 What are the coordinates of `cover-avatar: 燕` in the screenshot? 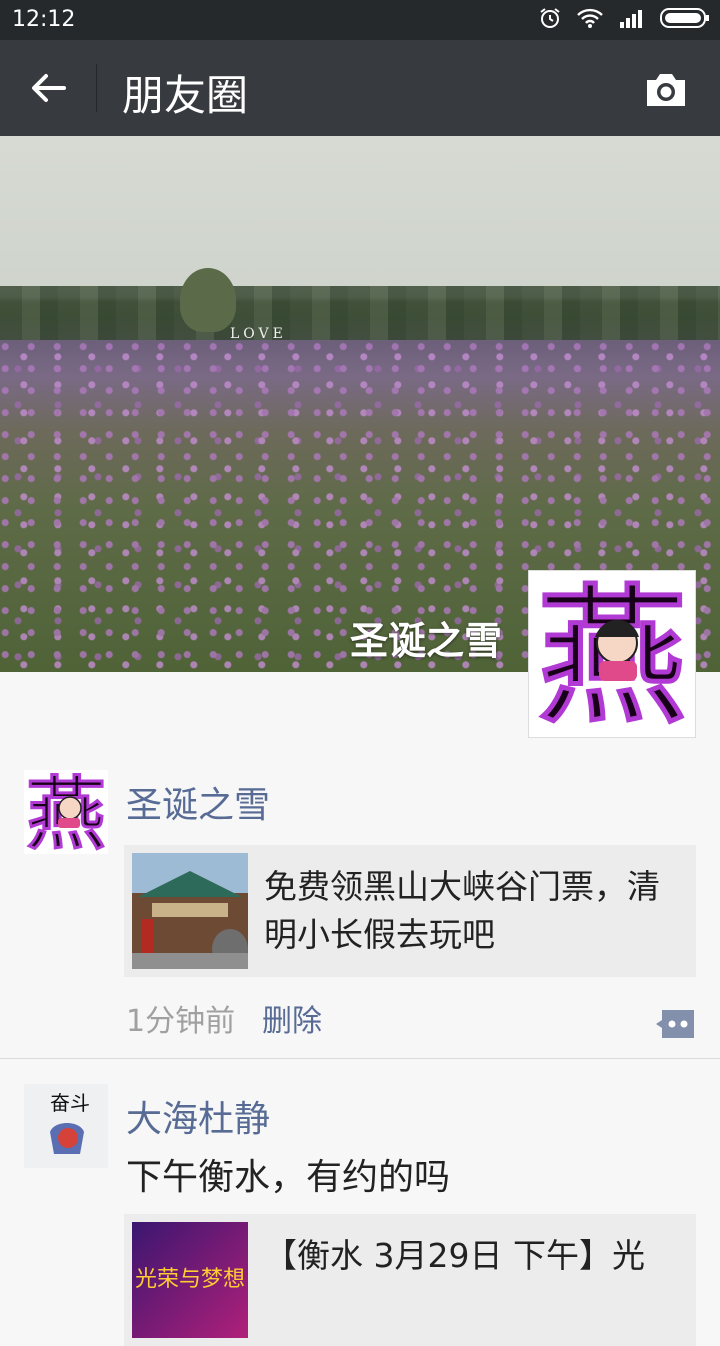 It's located at (612, 654).